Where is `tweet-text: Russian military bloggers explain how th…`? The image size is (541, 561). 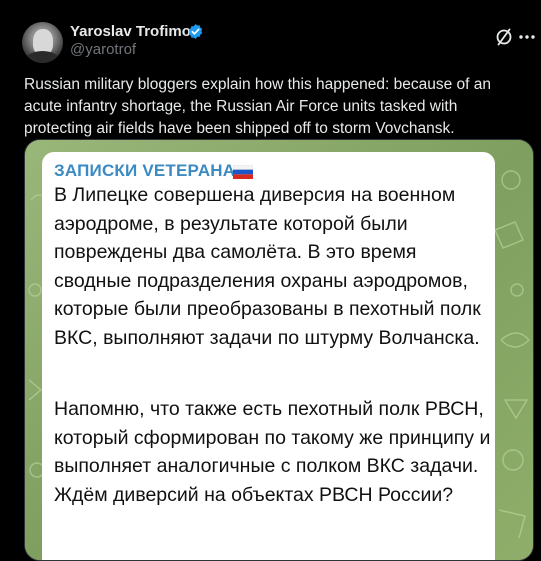 tweet-text: Russian military bloggers explain how th… is located at coordinates (258, 106).